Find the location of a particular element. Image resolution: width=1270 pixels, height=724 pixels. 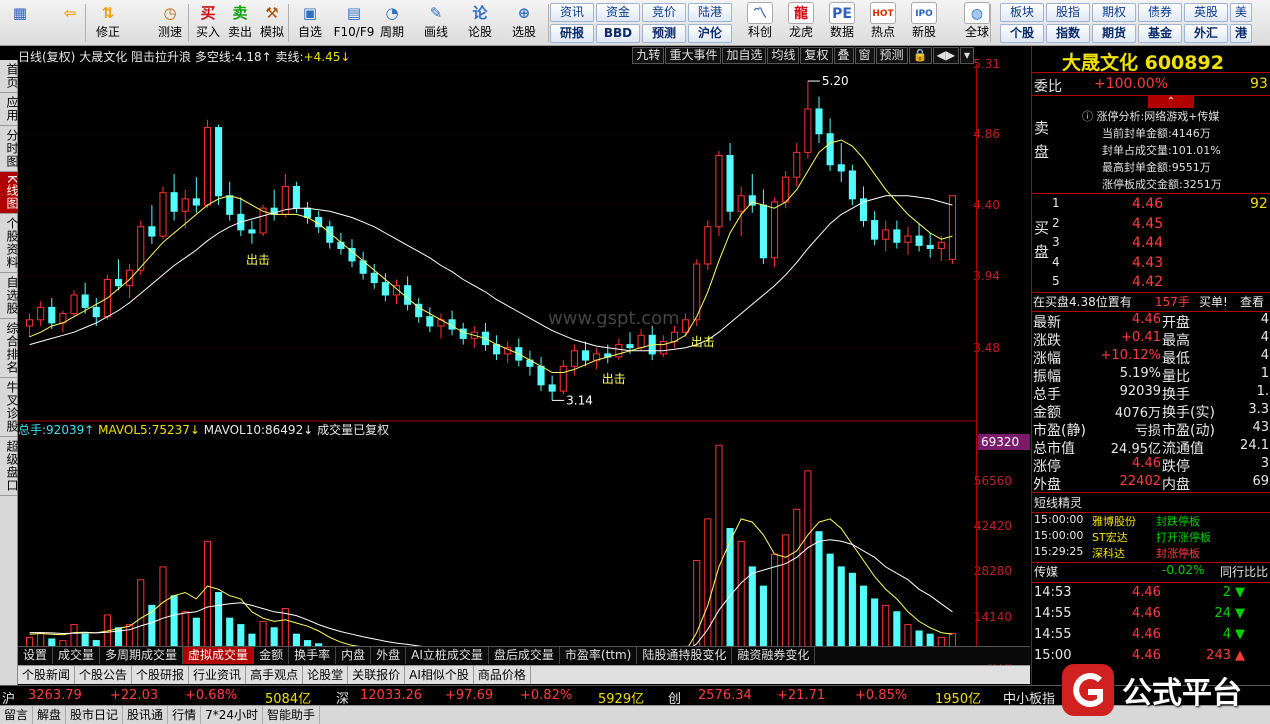

toolbar-link-0: 资讯 is located at coordinates (572, 12).